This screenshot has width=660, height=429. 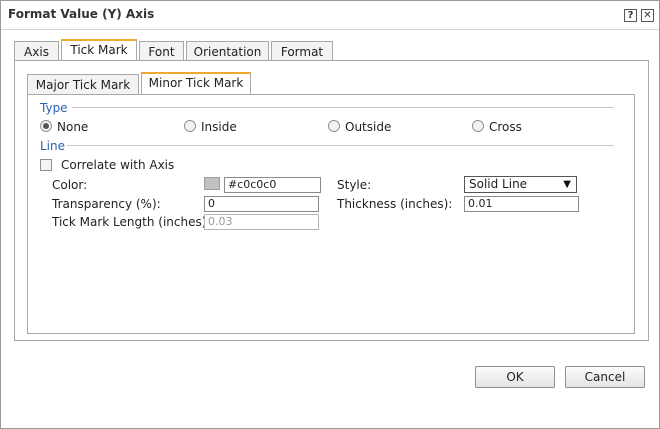 I want to click on line-divider, so click(x=340, y=145).